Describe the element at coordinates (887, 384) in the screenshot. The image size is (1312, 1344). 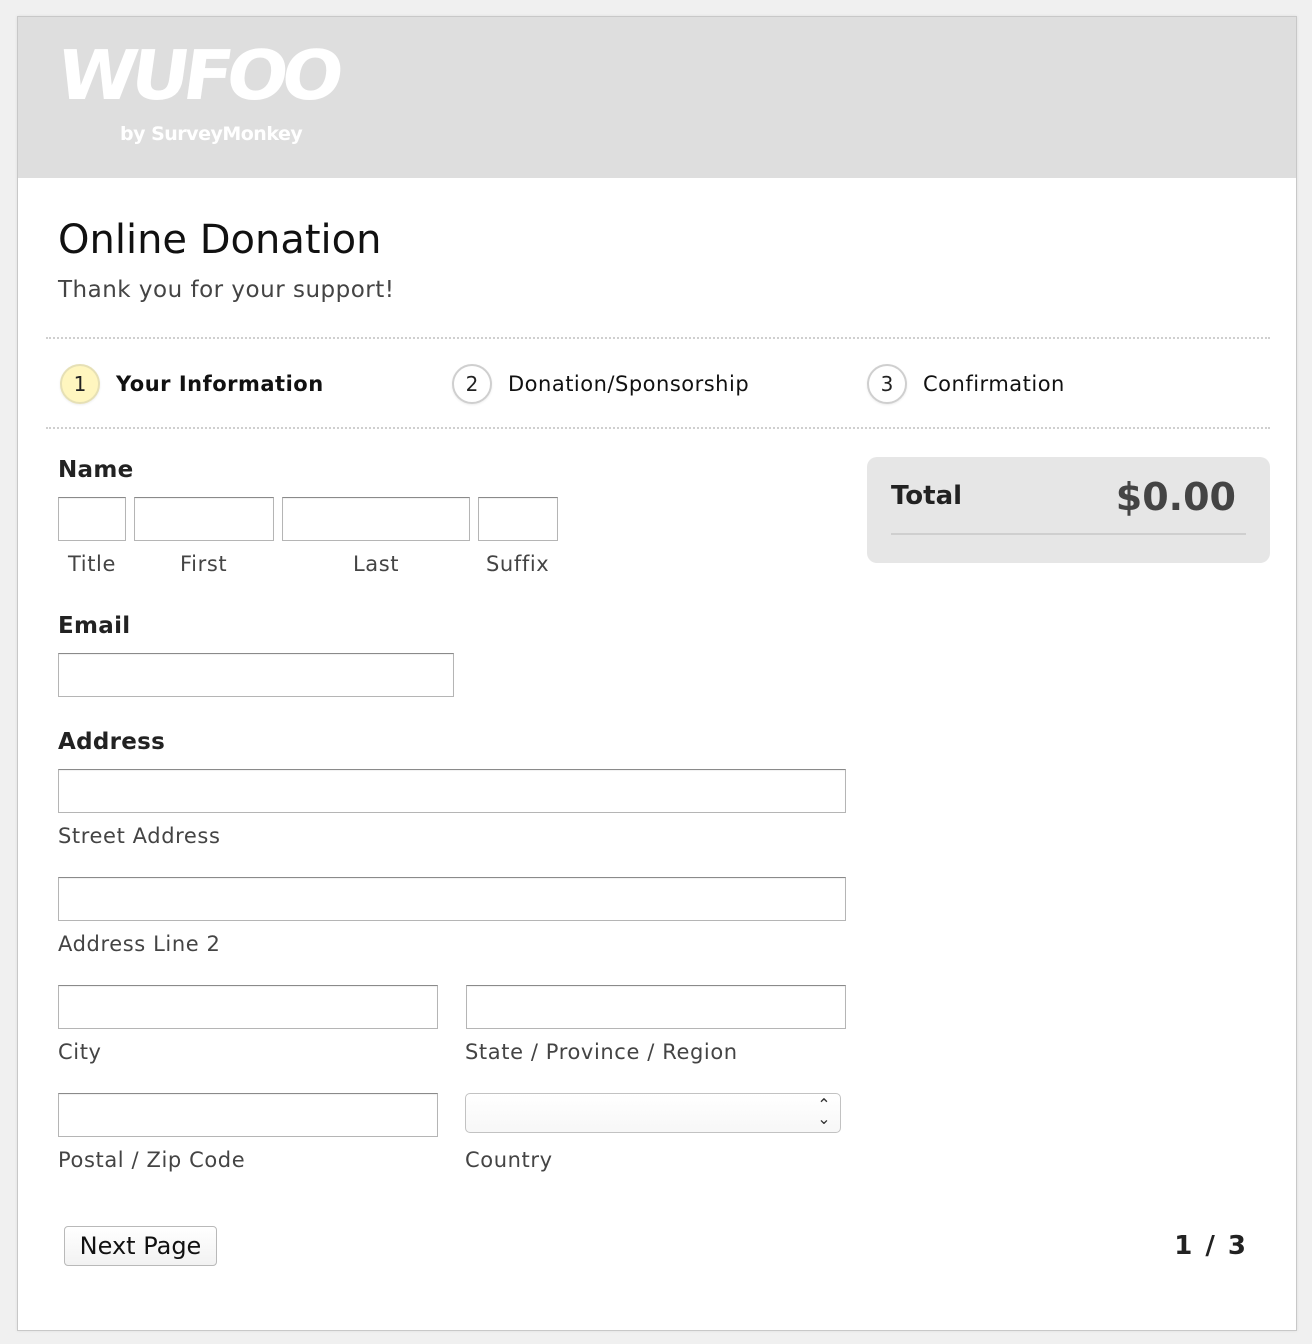
I see `step-number: 3` at that location.